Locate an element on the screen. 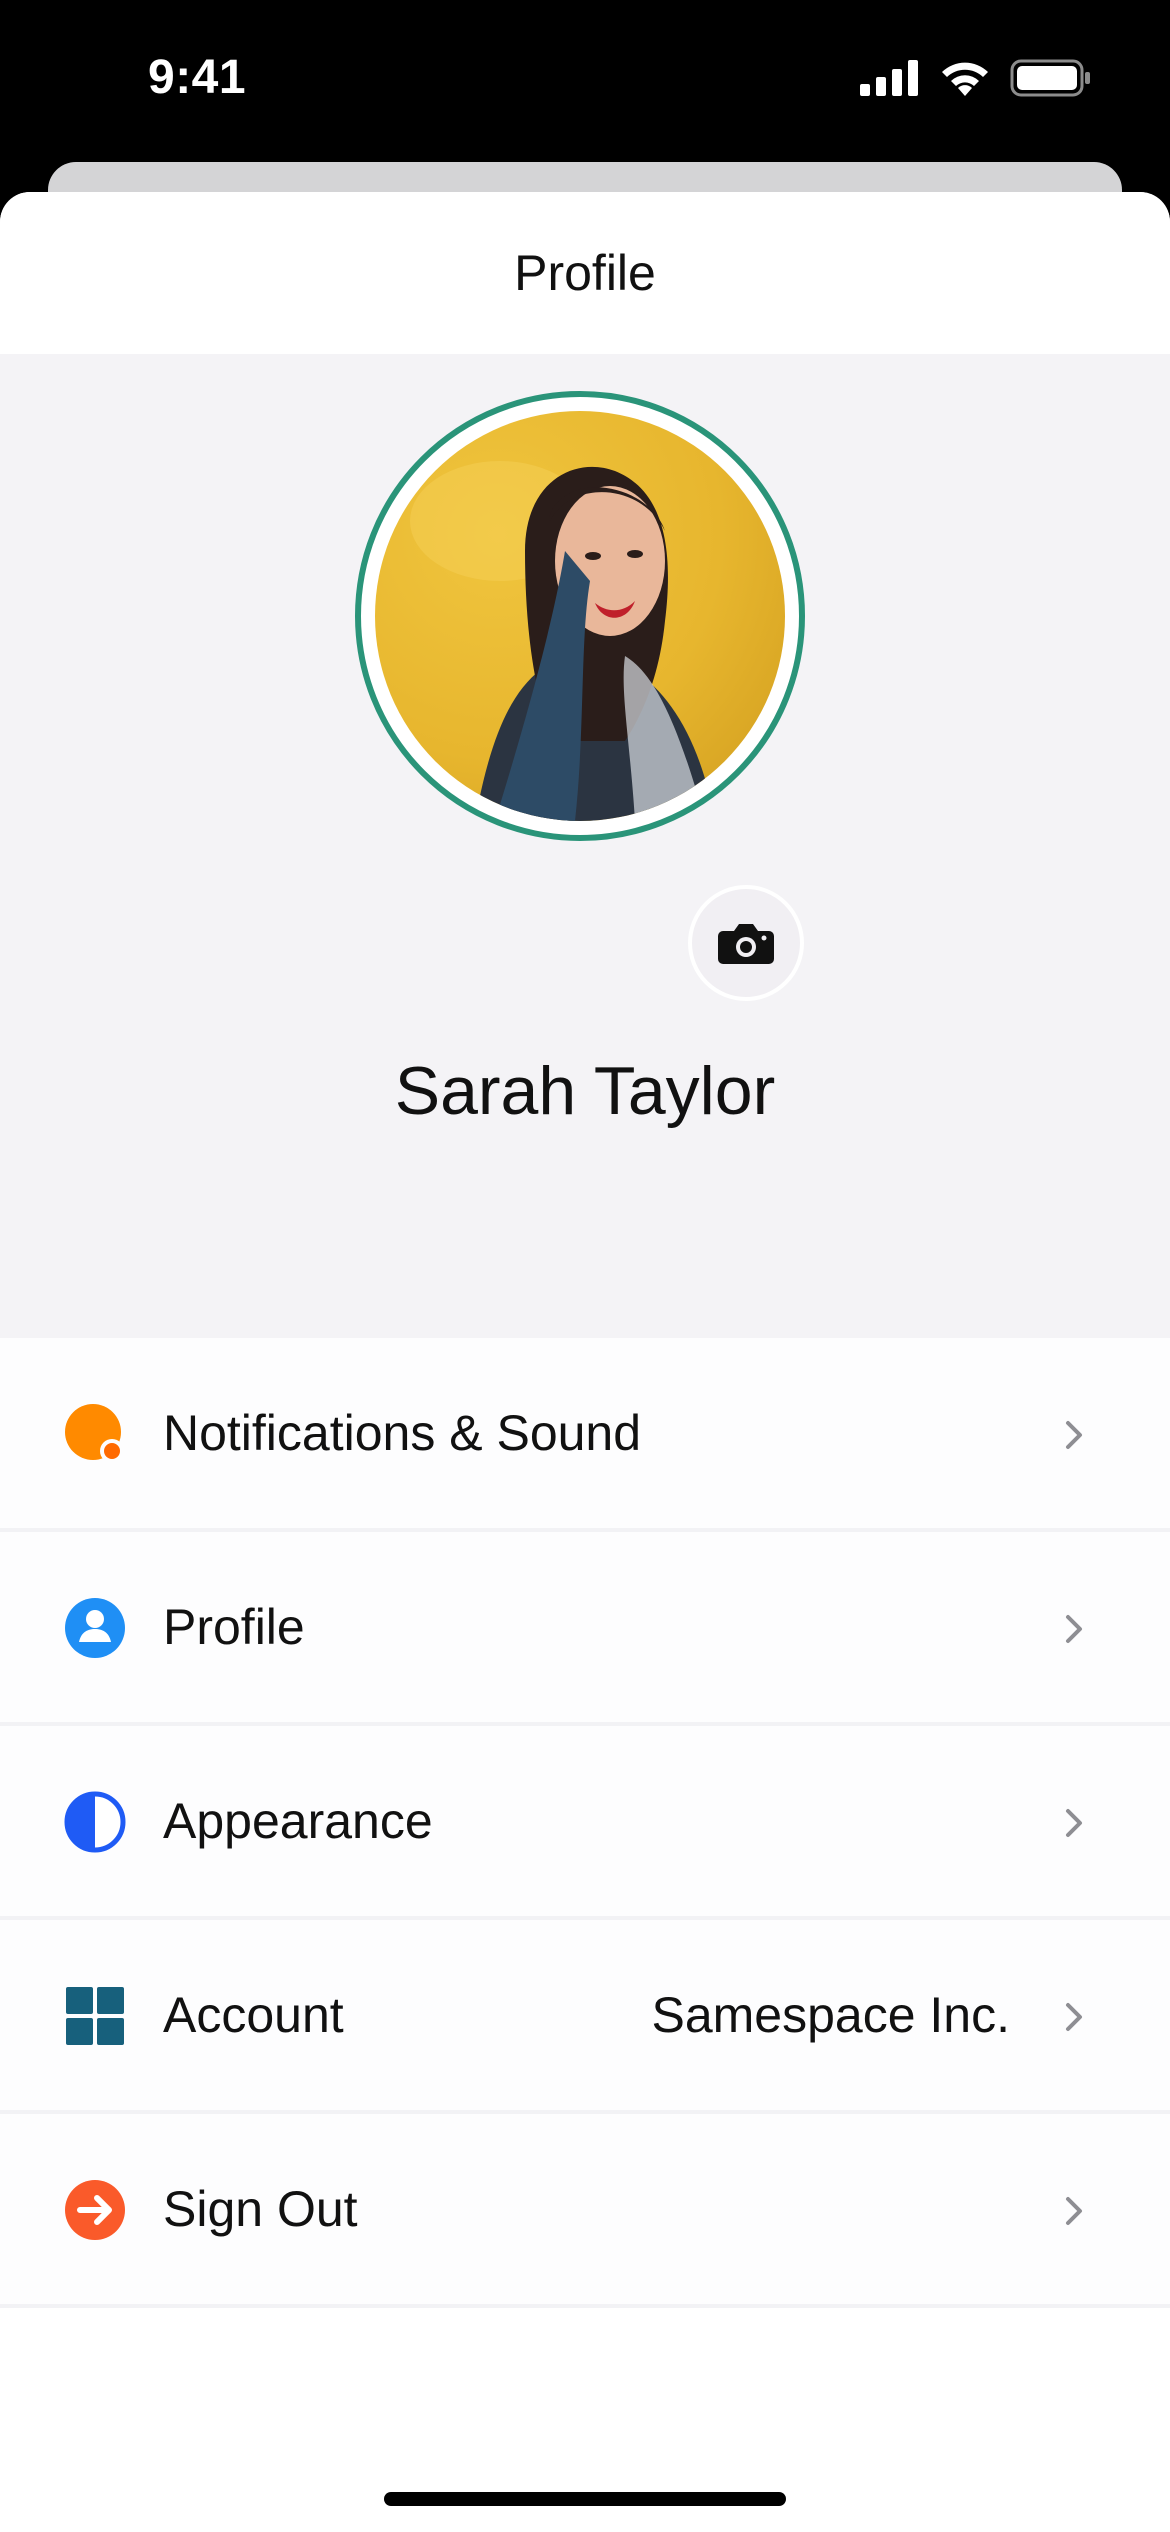 The height and width of the screenshot is (2532, 1170). menu-item-label: Notifications & Sound is located at coordinates (402, 1433).